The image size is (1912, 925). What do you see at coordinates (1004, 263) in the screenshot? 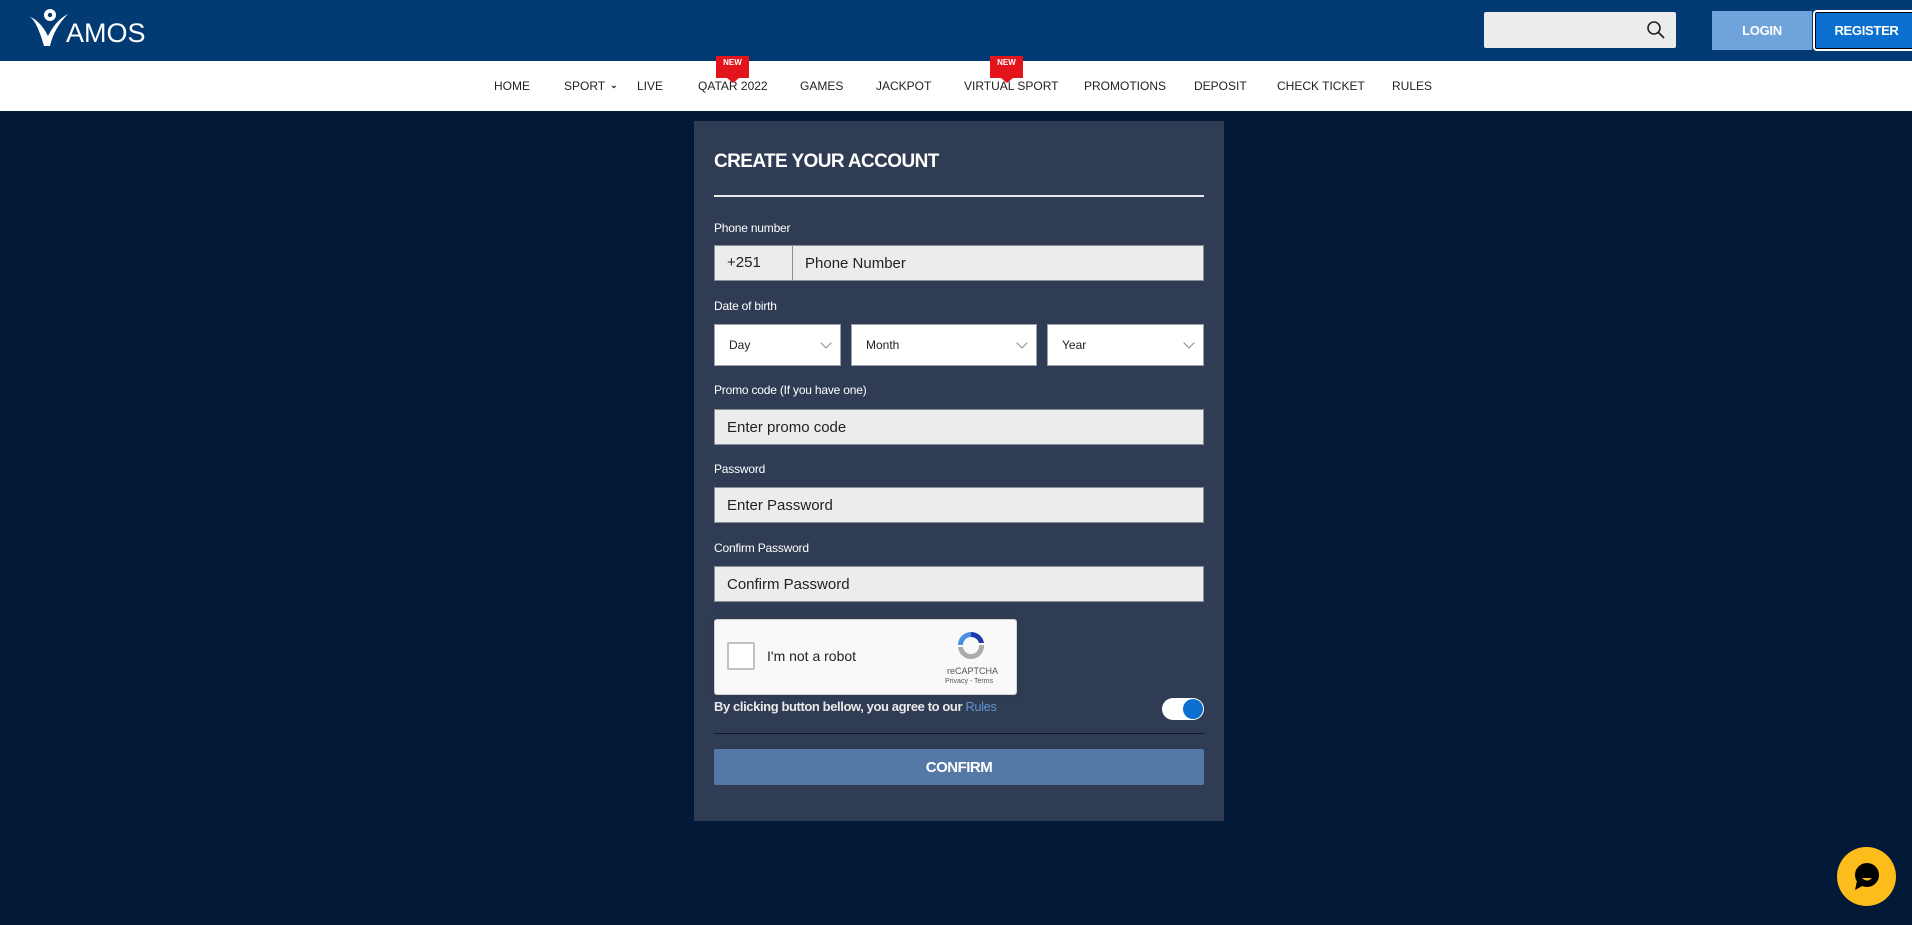
I see `phone-input` at bounding box center [1004, 263].